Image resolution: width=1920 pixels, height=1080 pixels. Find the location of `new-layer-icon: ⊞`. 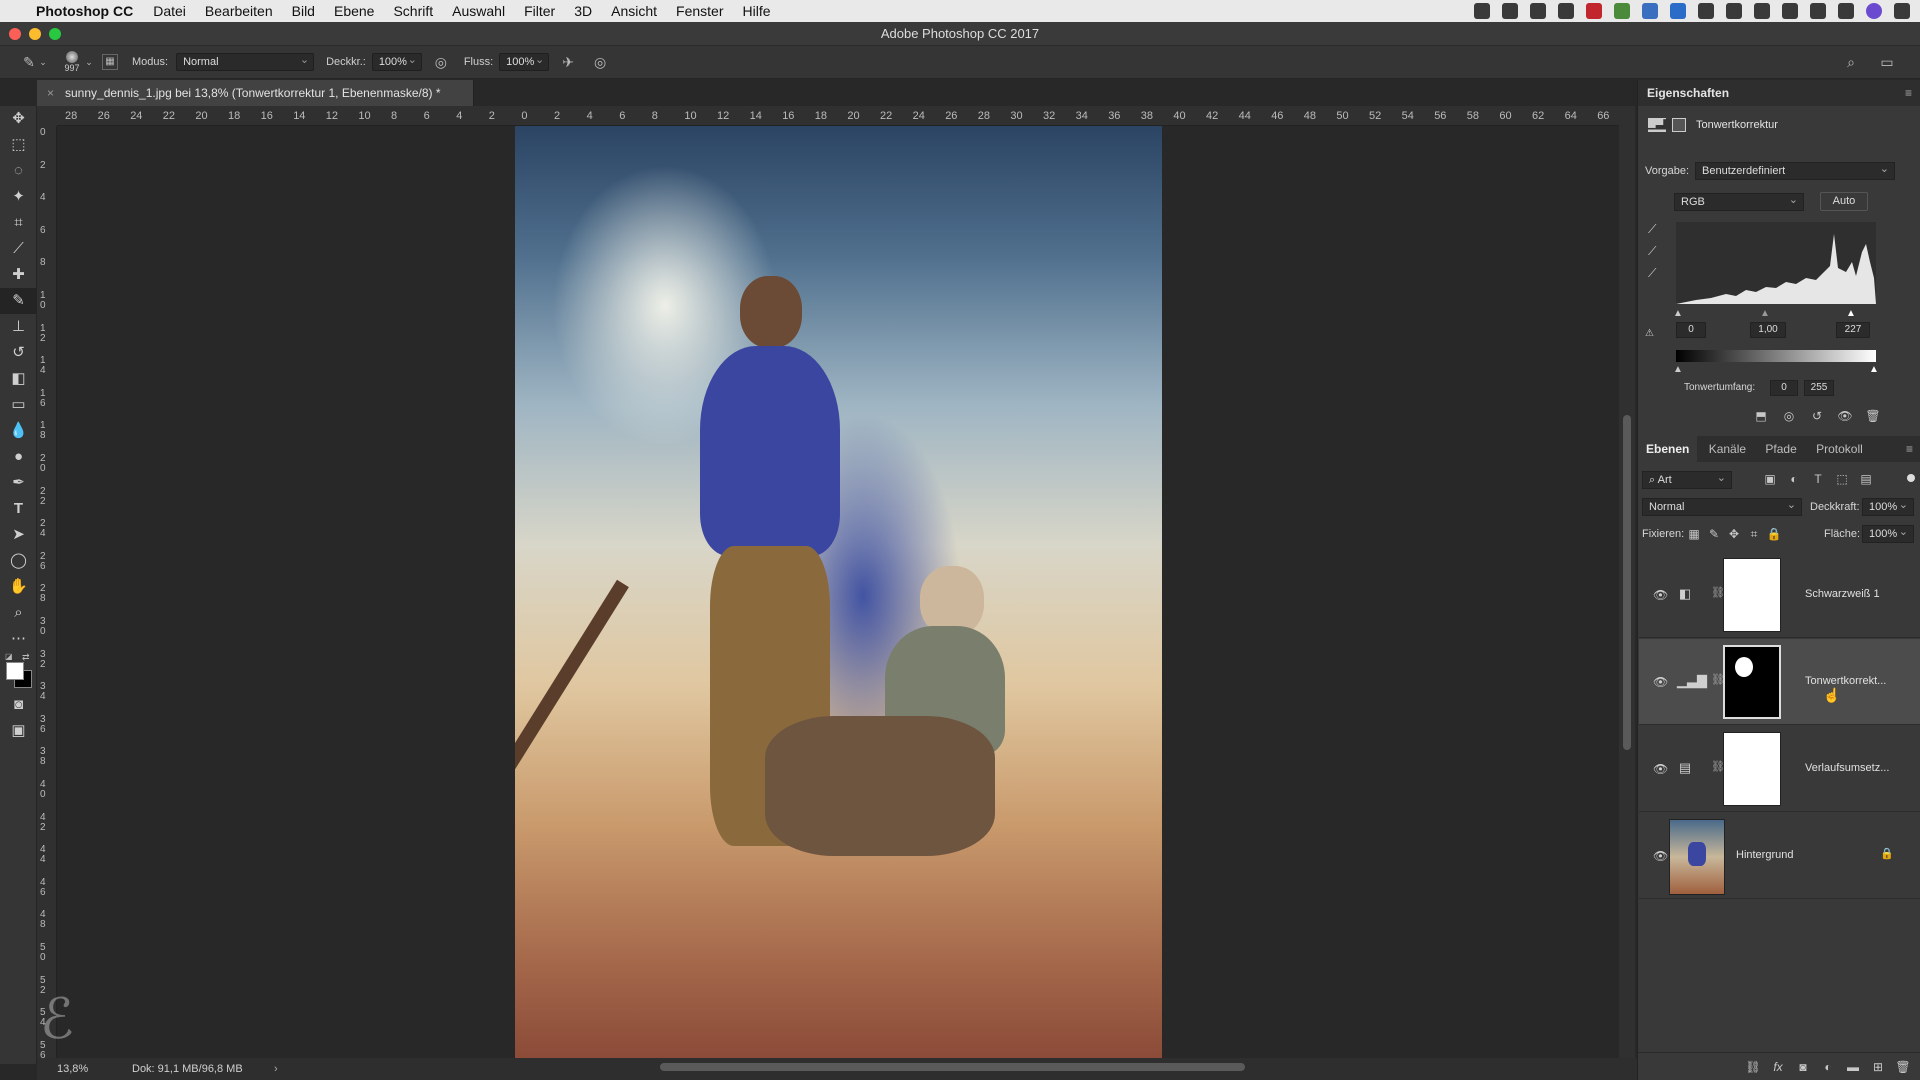

new-layer-icon: ⊞ is located at coordinates (1878, 1067).